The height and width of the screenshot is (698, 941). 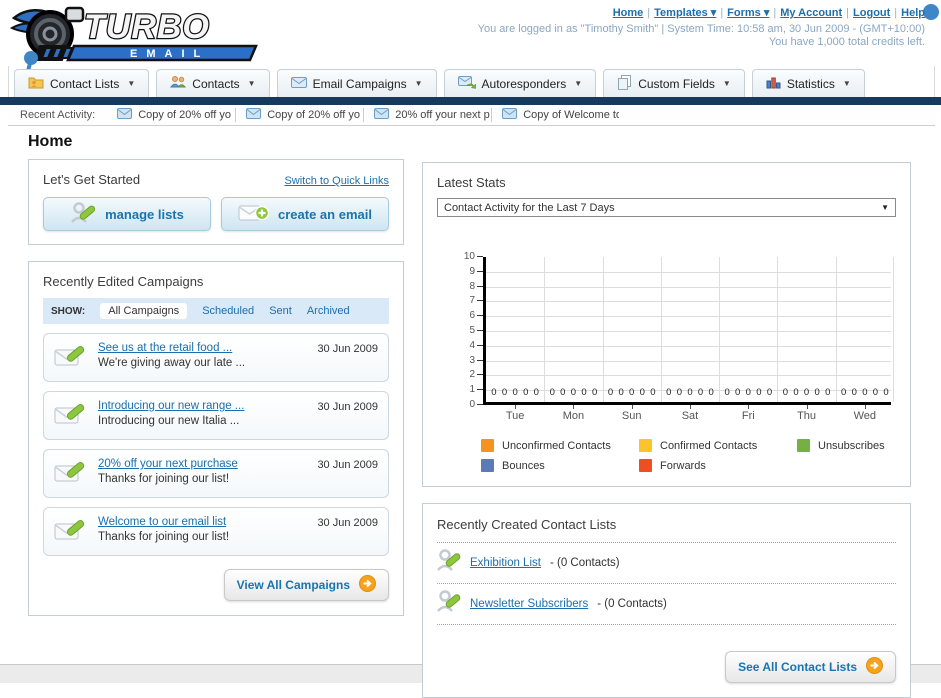 I want to click on y-axis-tick-label: 4, so click(x=472, y=345).